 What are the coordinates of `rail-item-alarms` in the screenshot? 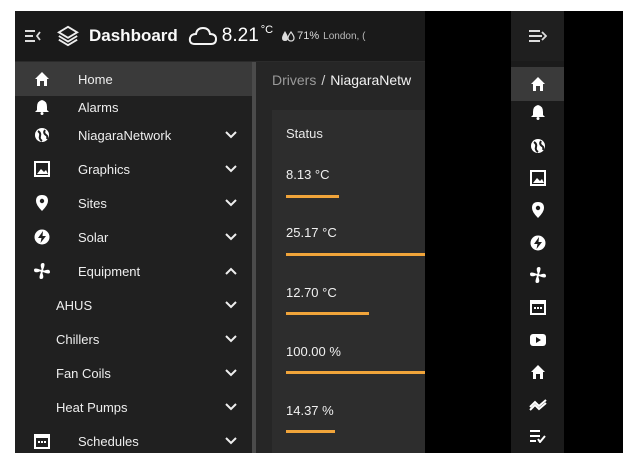 It's located at (537, 112).